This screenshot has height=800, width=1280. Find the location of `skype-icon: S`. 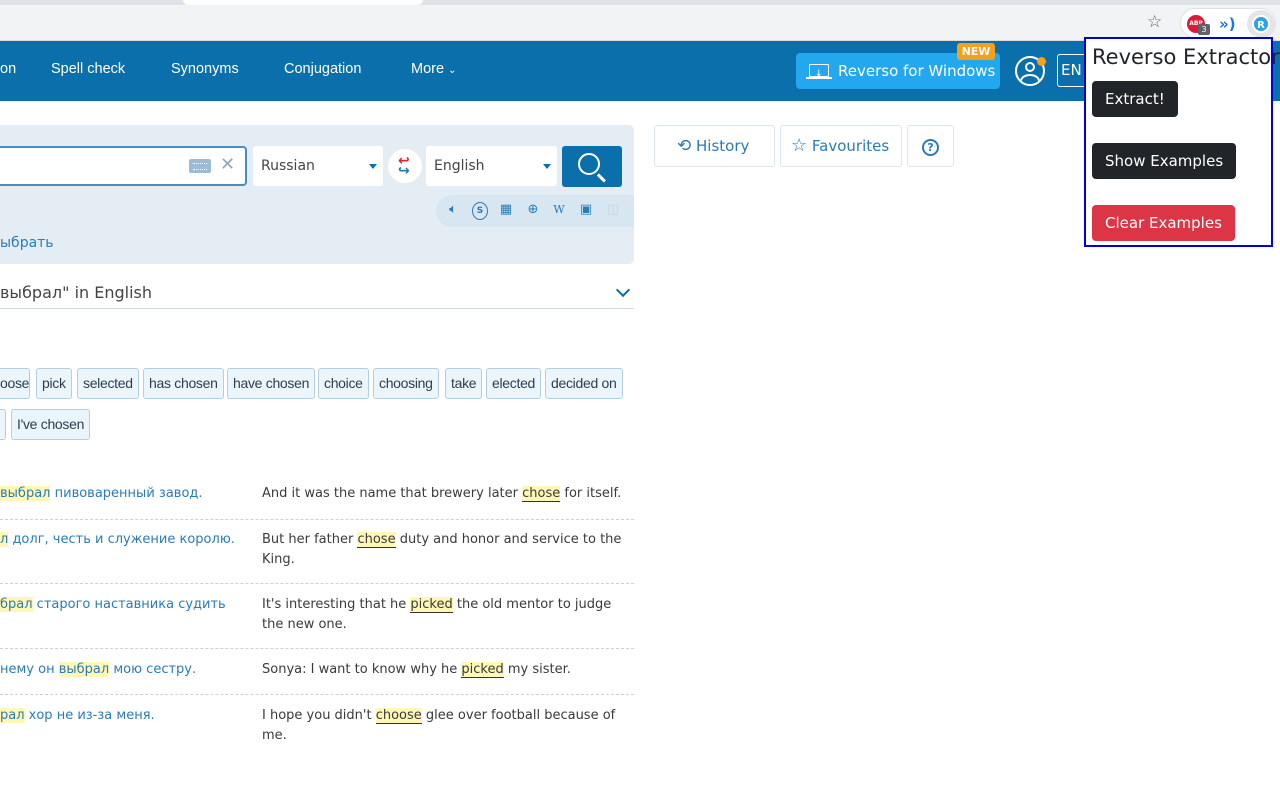

skype-icon: S is located at coordinates (480, 211).